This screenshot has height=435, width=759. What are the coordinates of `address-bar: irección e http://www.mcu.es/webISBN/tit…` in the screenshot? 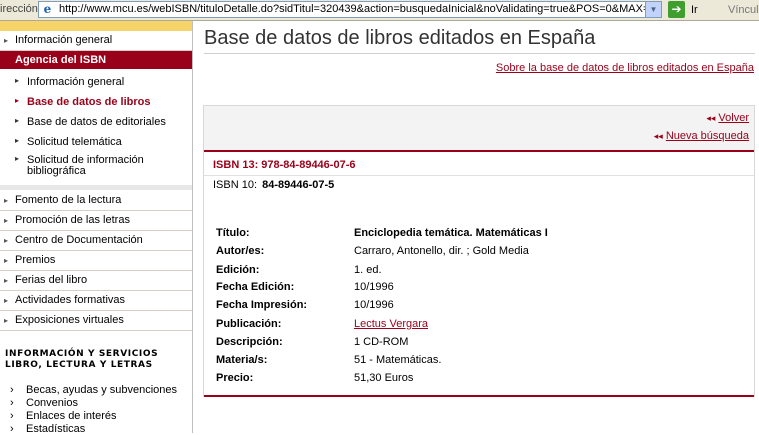 It's located at (379, 10).